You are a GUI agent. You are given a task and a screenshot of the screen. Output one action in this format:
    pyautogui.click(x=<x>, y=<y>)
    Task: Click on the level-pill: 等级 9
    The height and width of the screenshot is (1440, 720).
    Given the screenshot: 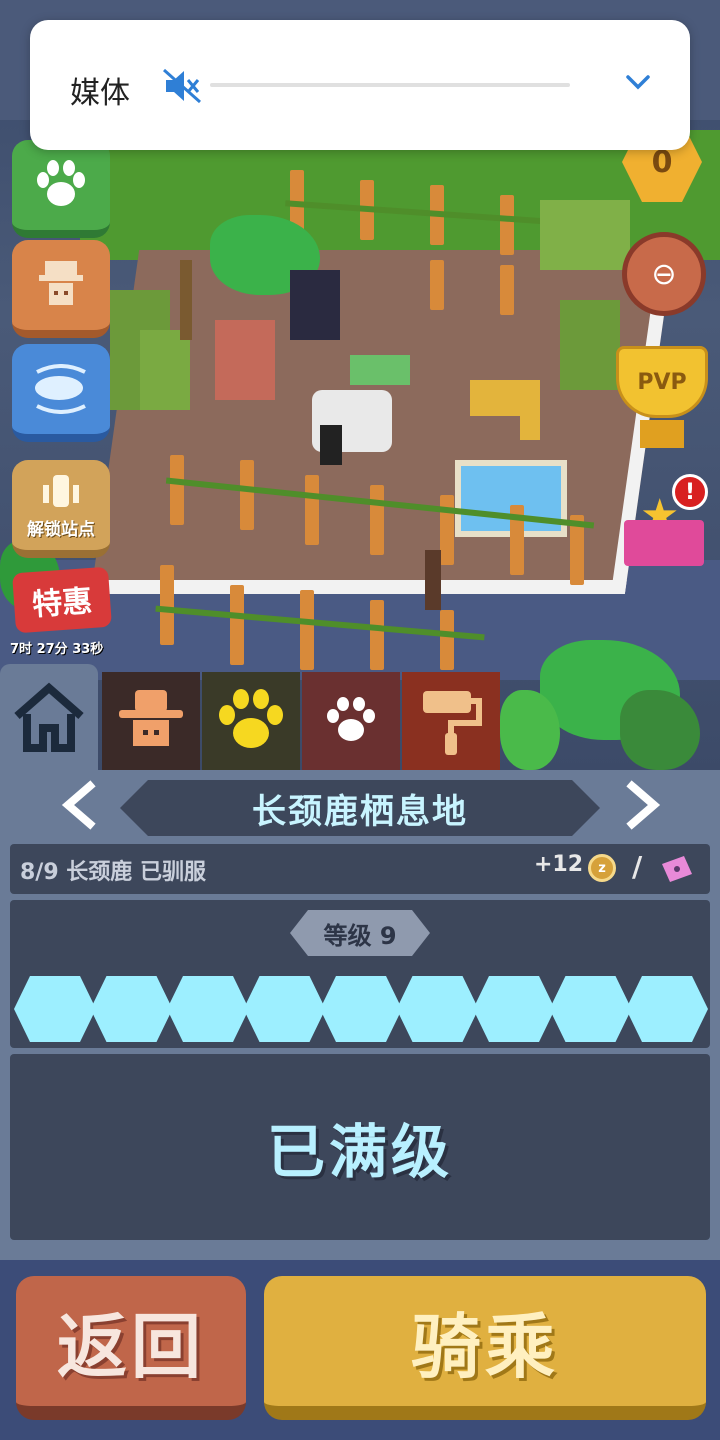 What is the action you would take?
    pyautogui.click(x=360, y=933)
    